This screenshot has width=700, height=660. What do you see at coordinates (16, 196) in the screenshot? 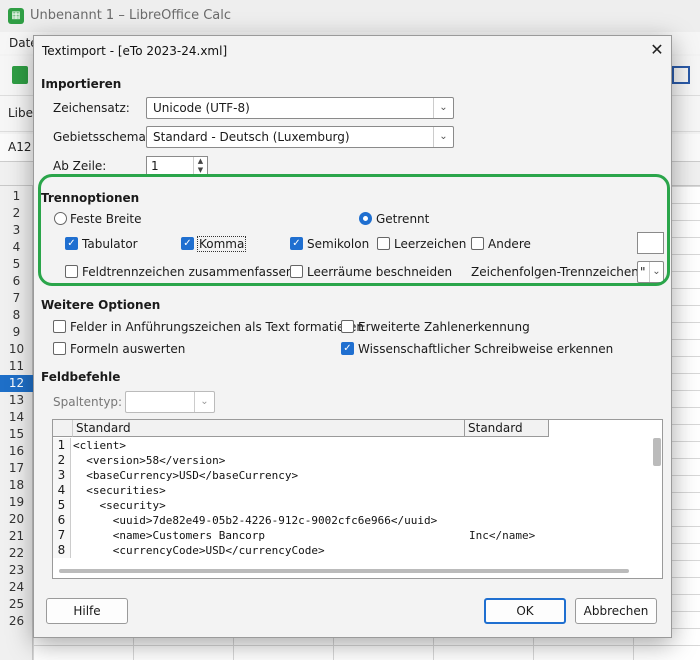
I see `row-header: 1` at bounding box center [16, 196].